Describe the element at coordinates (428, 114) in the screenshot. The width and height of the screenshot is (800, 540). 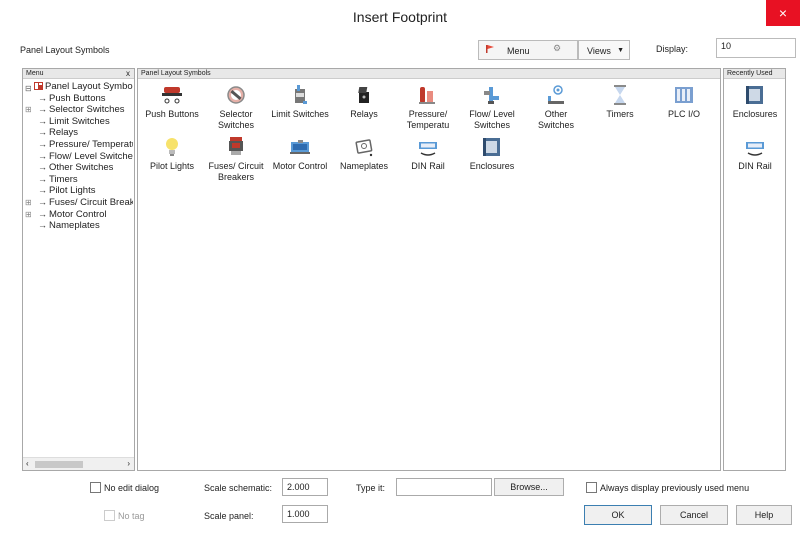
I see `symbol-caption-line1: Pressure/` at that location.